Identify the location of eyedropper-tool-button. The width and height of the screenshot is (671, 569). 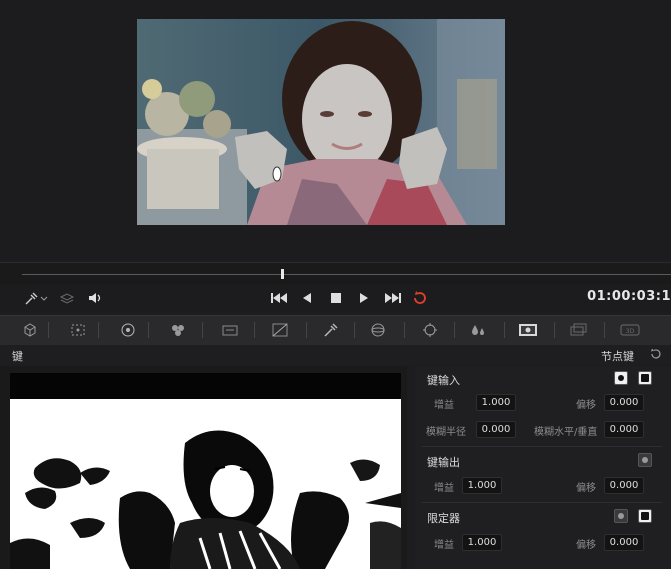
(330, 330).